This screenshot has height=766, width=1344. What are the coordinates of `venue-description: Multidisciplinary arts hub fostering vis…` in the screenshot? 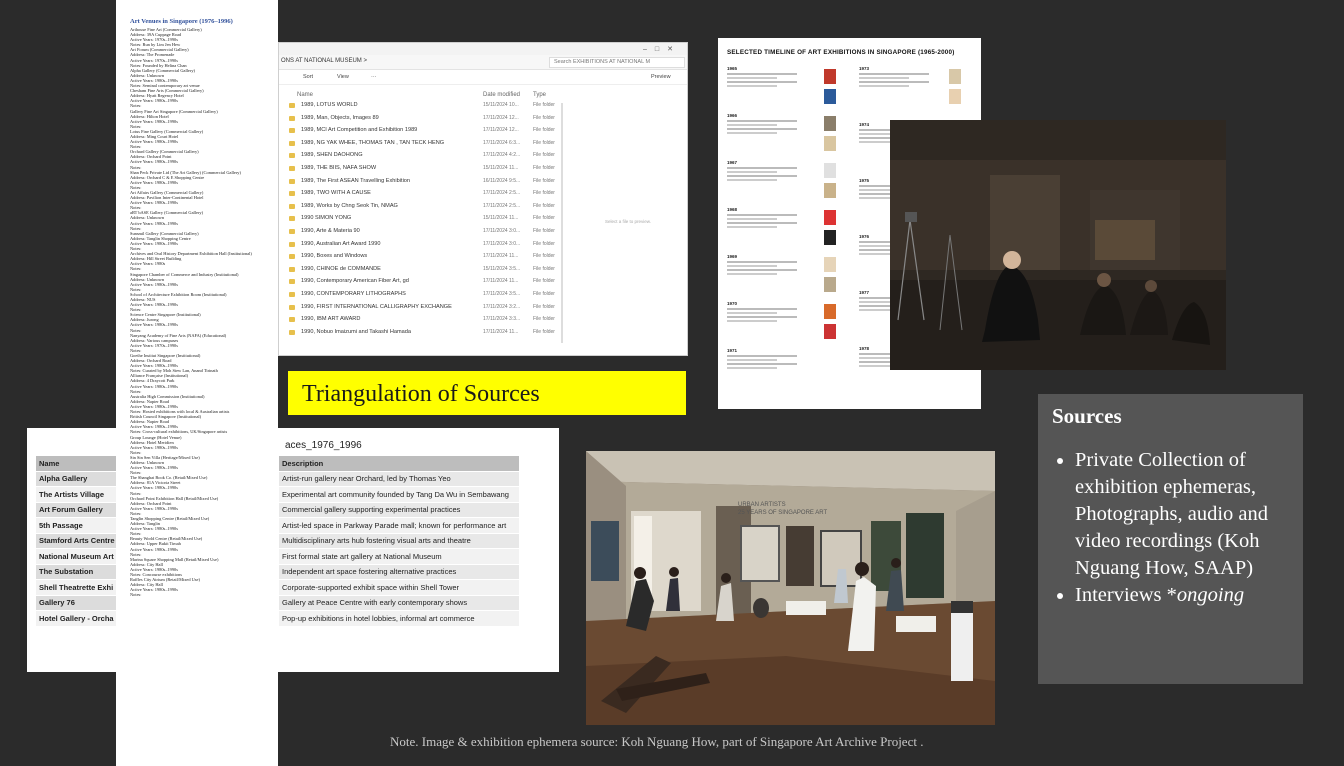 It's located at (399, 540).